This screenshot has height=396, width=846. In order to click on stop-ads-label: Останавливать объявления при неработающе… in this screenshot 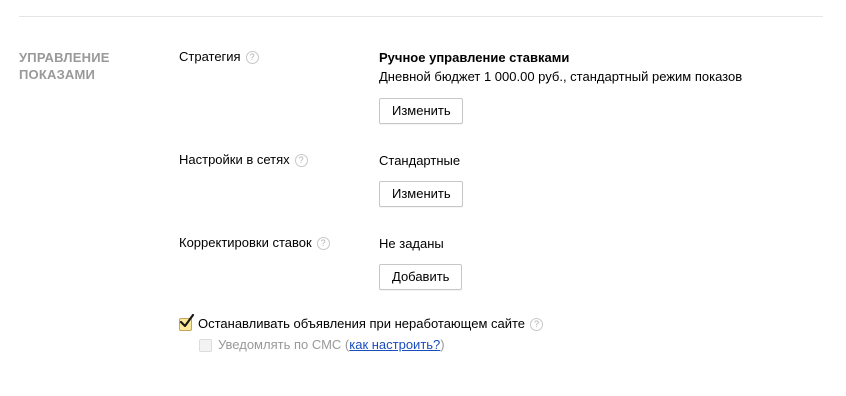, I will do `click(361, 324)`.